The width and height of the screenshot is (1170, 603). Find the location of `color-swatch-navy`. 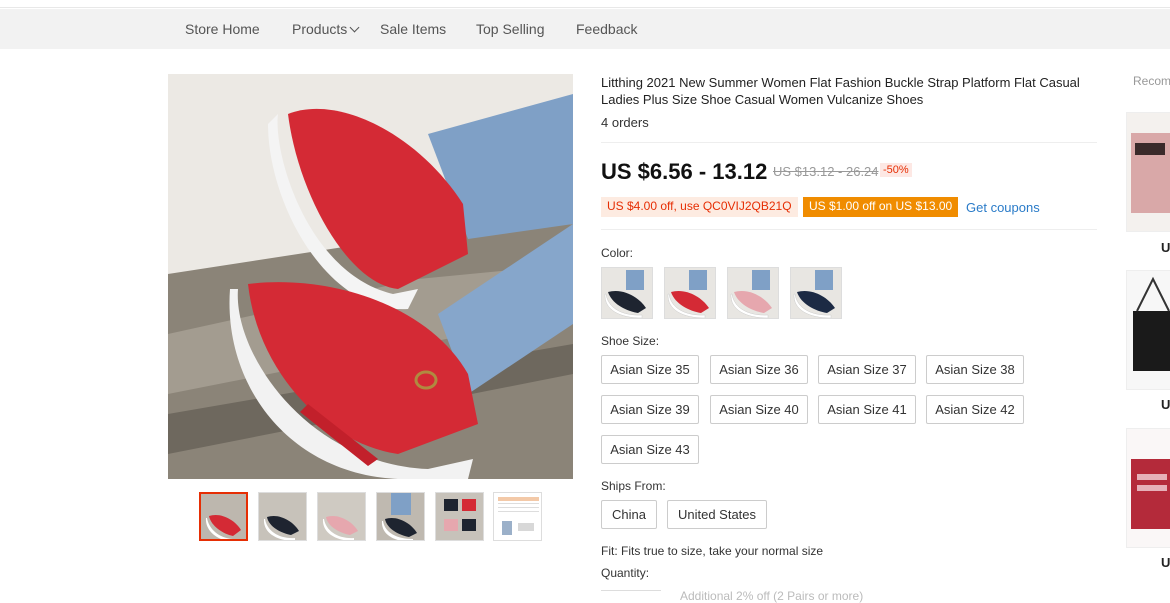

color-swatch-navy is located at coordinates (816, 293).